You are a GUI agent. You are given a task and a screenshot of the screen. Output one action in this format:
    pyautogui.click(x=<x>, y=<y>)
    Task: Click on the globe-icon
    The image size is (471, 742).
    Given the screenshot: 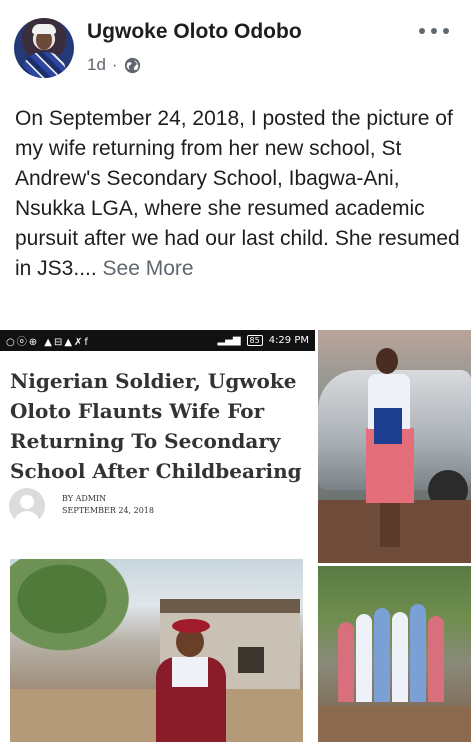 What is the action you would take?
    pyautogui.click(x=132, y=65)
    